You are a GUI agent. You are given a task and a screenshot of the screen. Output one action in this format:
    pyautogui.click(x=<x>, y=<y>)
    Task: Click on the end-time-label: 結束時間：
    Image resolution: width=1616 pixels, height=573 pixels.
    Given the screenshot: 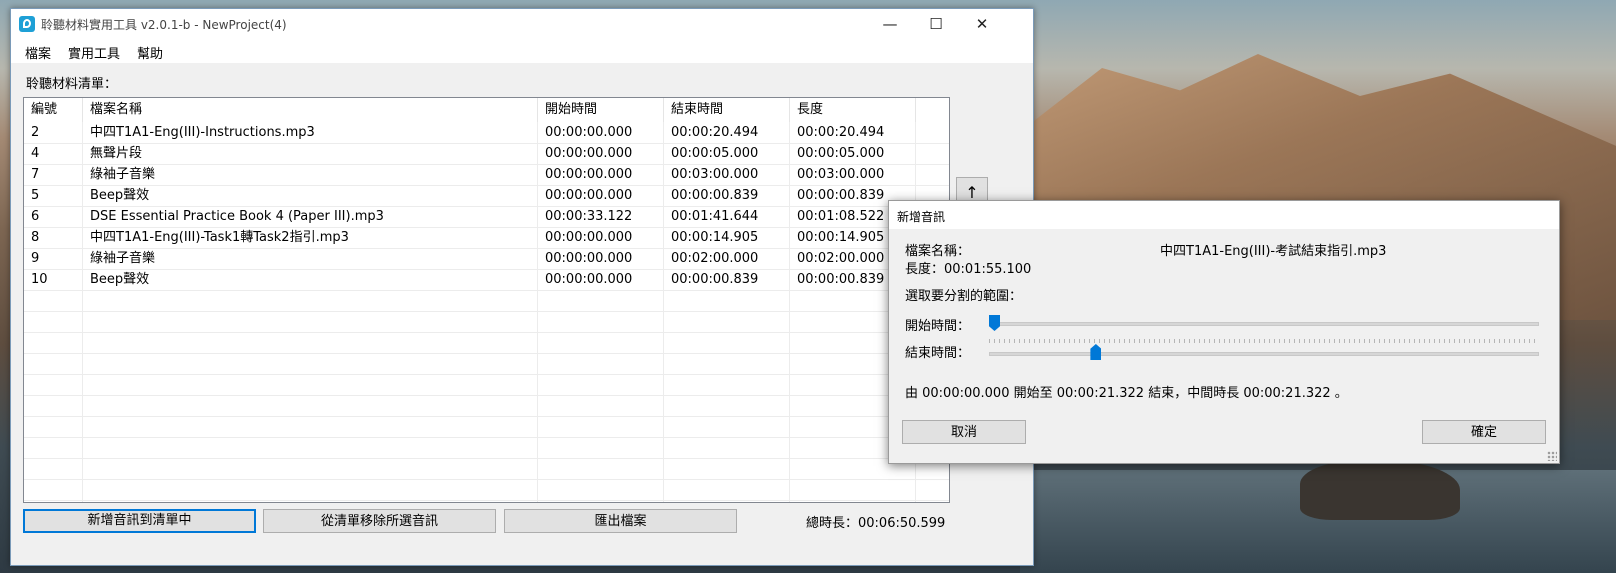 What is the action you would take?
    pyautogui.click(x=938, y=353)
    